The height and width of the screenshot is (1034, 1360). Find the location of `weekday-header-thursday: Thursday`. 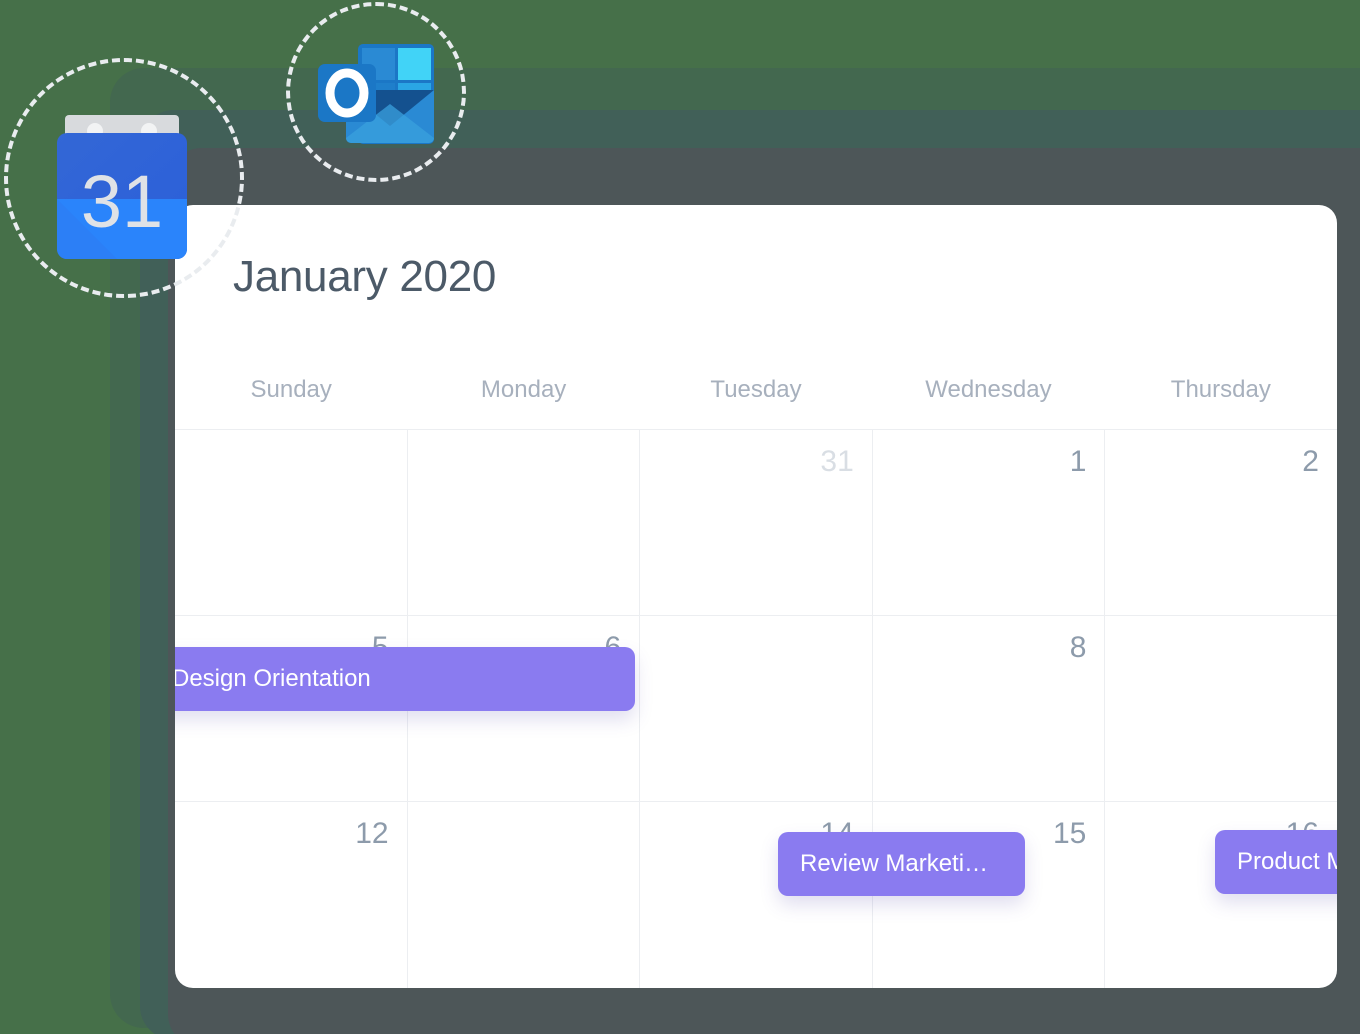

weekday-header-thursday: Thursday is located at coordinates (1220, 389).